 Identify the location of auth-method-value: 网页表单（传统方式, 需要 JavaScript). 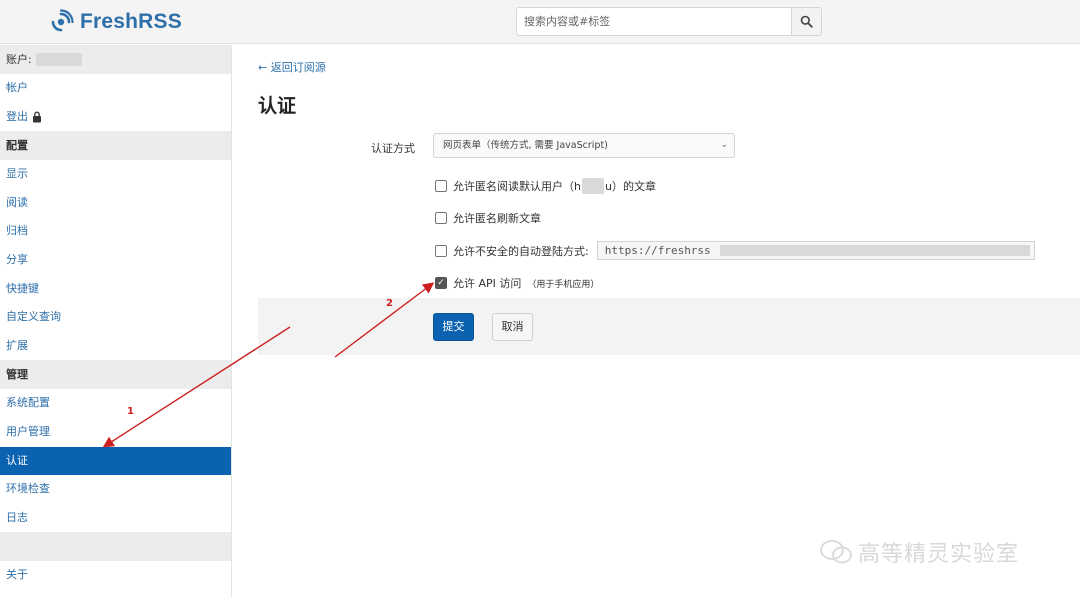
(525, 145).